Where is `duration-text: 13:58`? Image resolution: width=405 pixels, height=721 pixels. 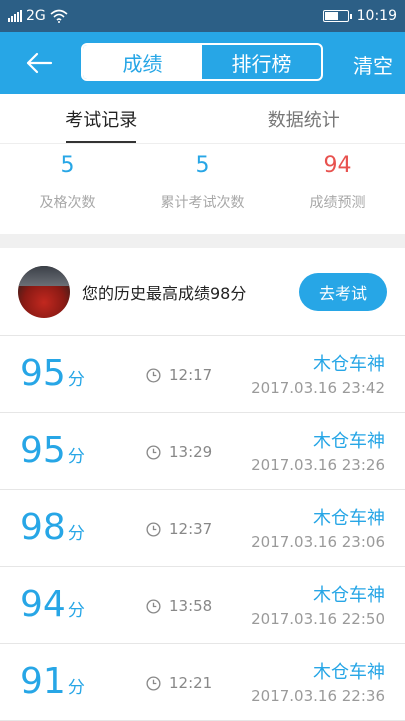
duration-text: 13:58 is located at coordinates (190, 606).